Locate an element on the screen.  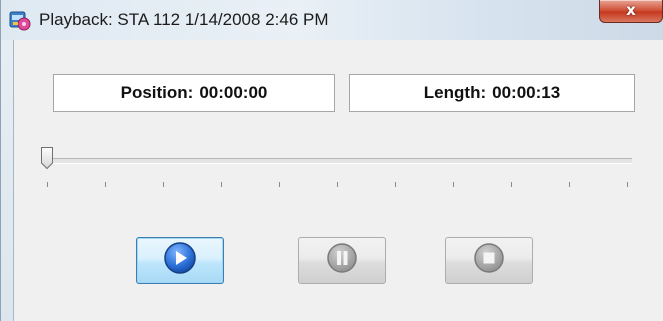
pause-icon is located at coordinates (342, 260).